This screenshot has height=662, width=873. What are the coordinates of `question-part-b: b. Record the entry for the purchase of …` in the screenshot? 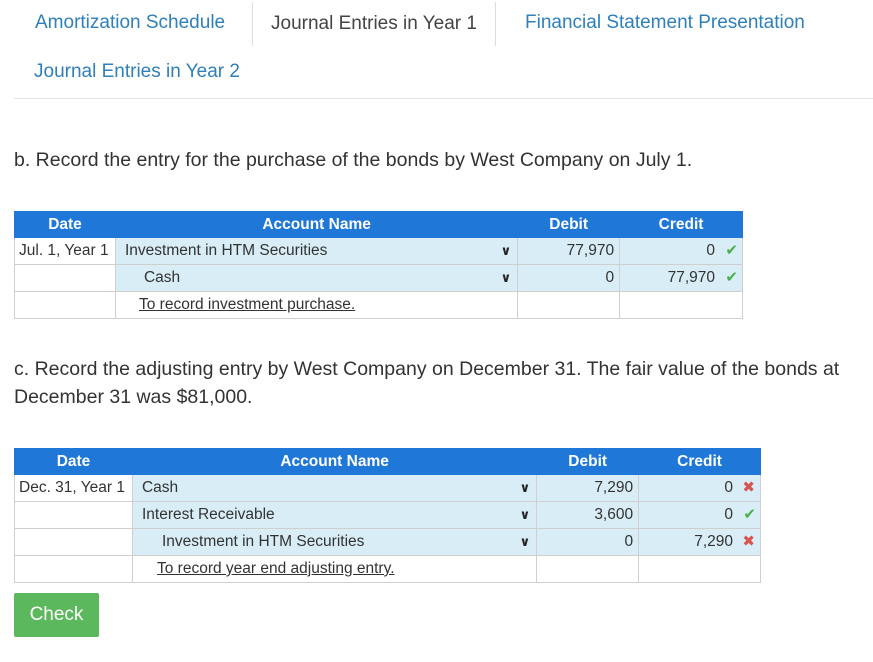 It's located at (353, 160).